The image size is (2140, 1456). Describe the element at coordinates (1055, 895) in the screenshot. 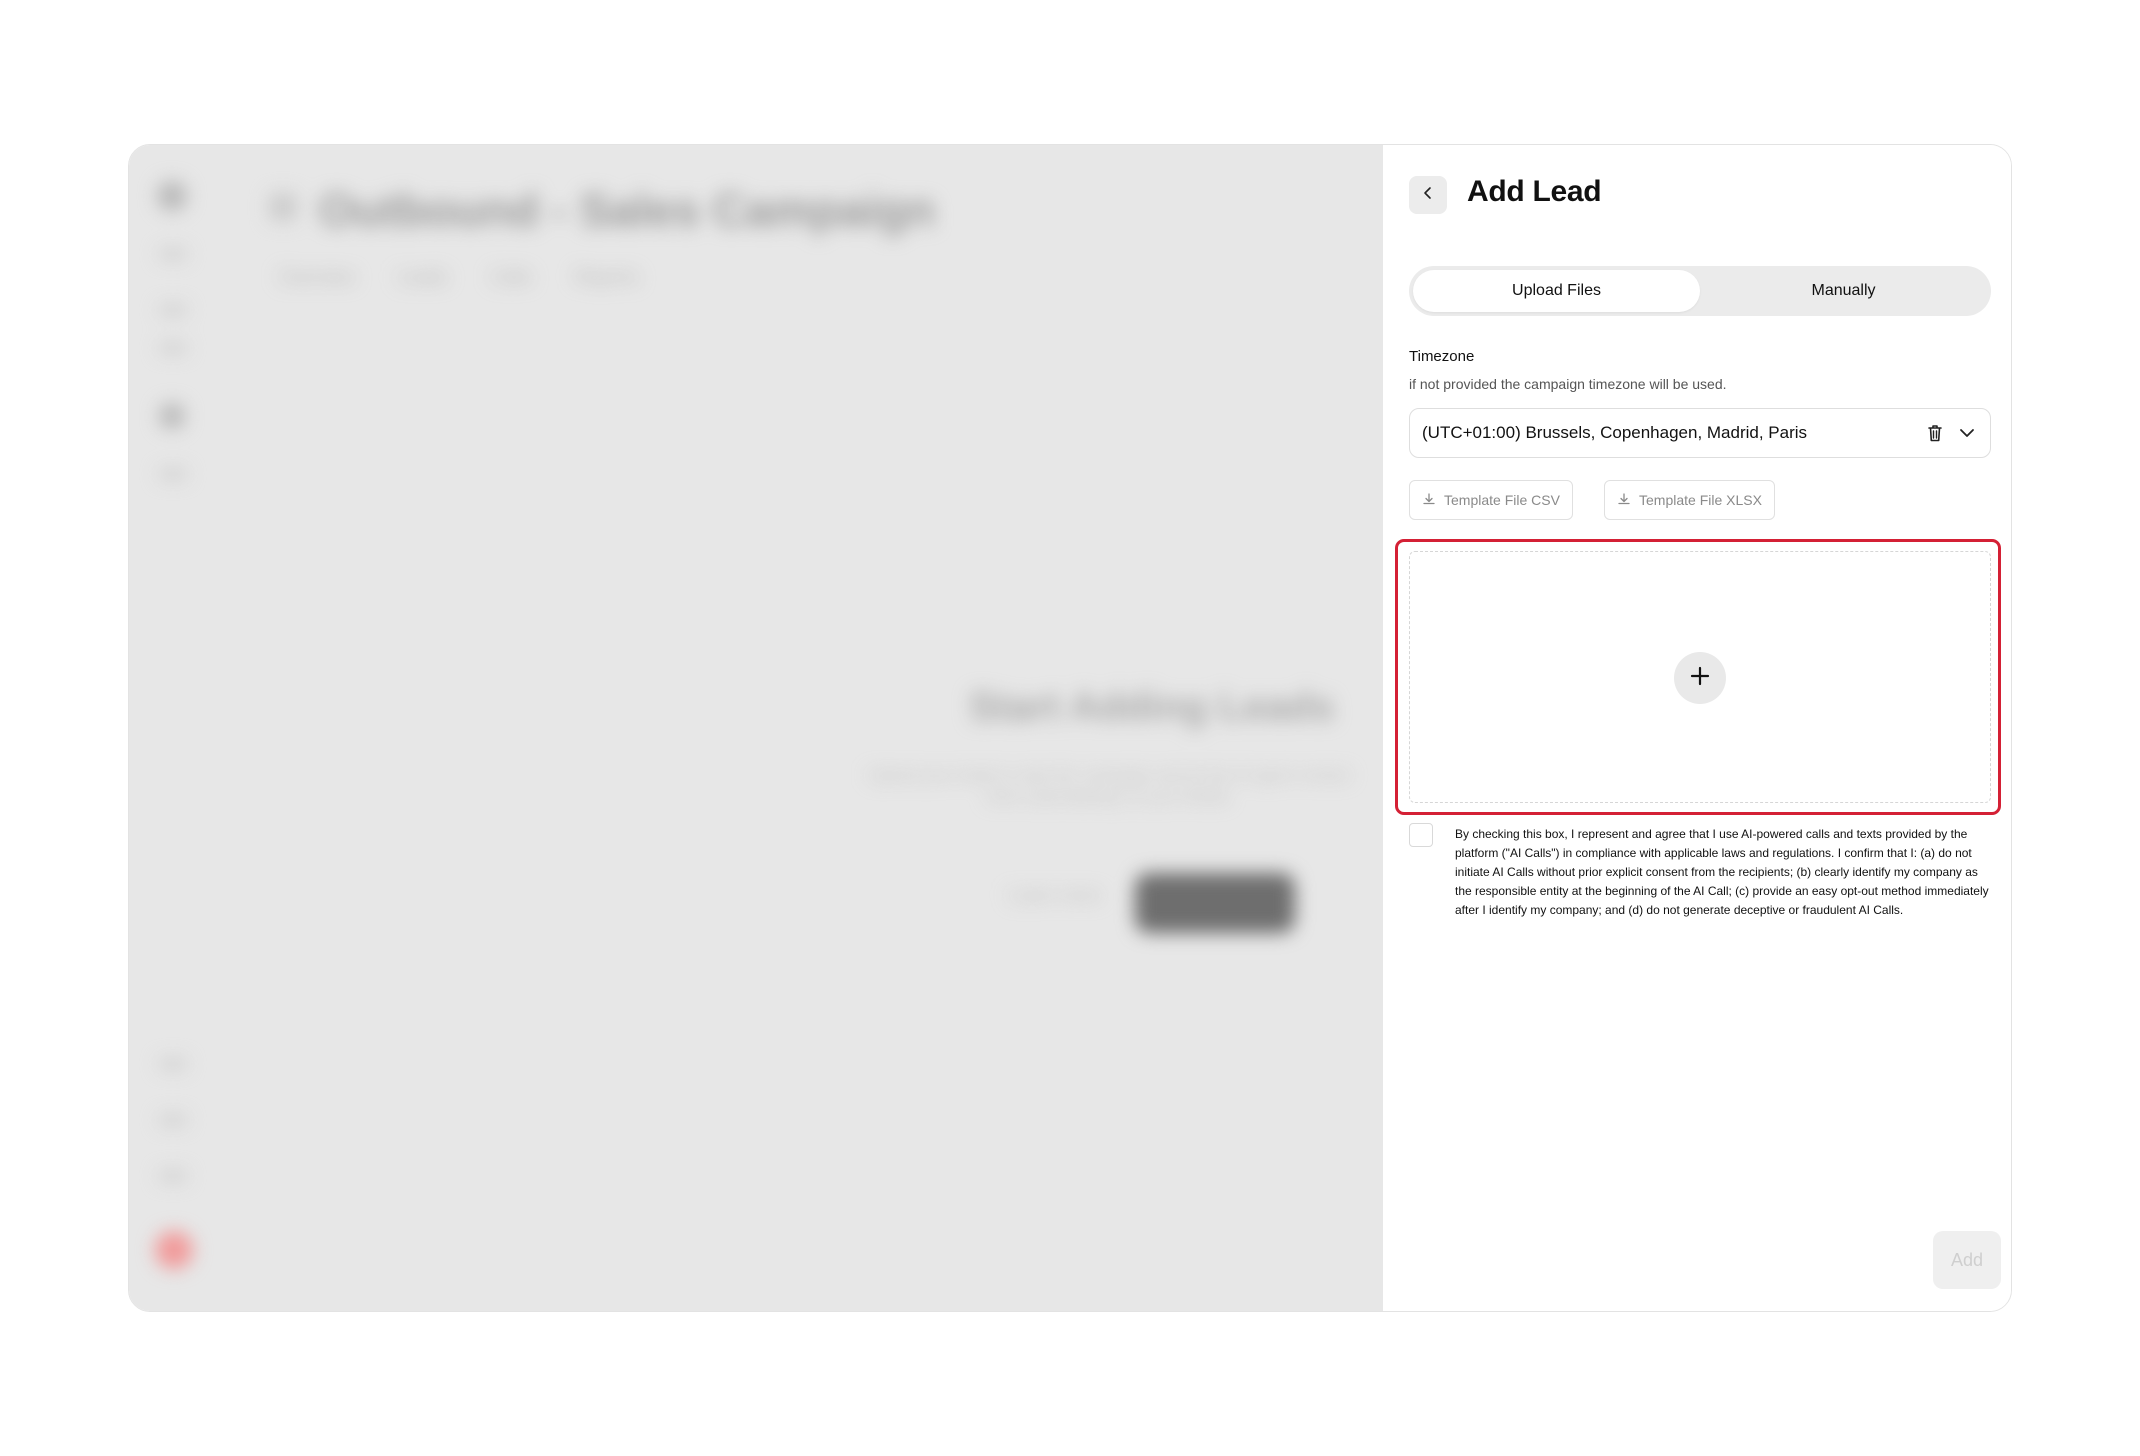

I see `bg-secondary-button: Learn more` at that location.